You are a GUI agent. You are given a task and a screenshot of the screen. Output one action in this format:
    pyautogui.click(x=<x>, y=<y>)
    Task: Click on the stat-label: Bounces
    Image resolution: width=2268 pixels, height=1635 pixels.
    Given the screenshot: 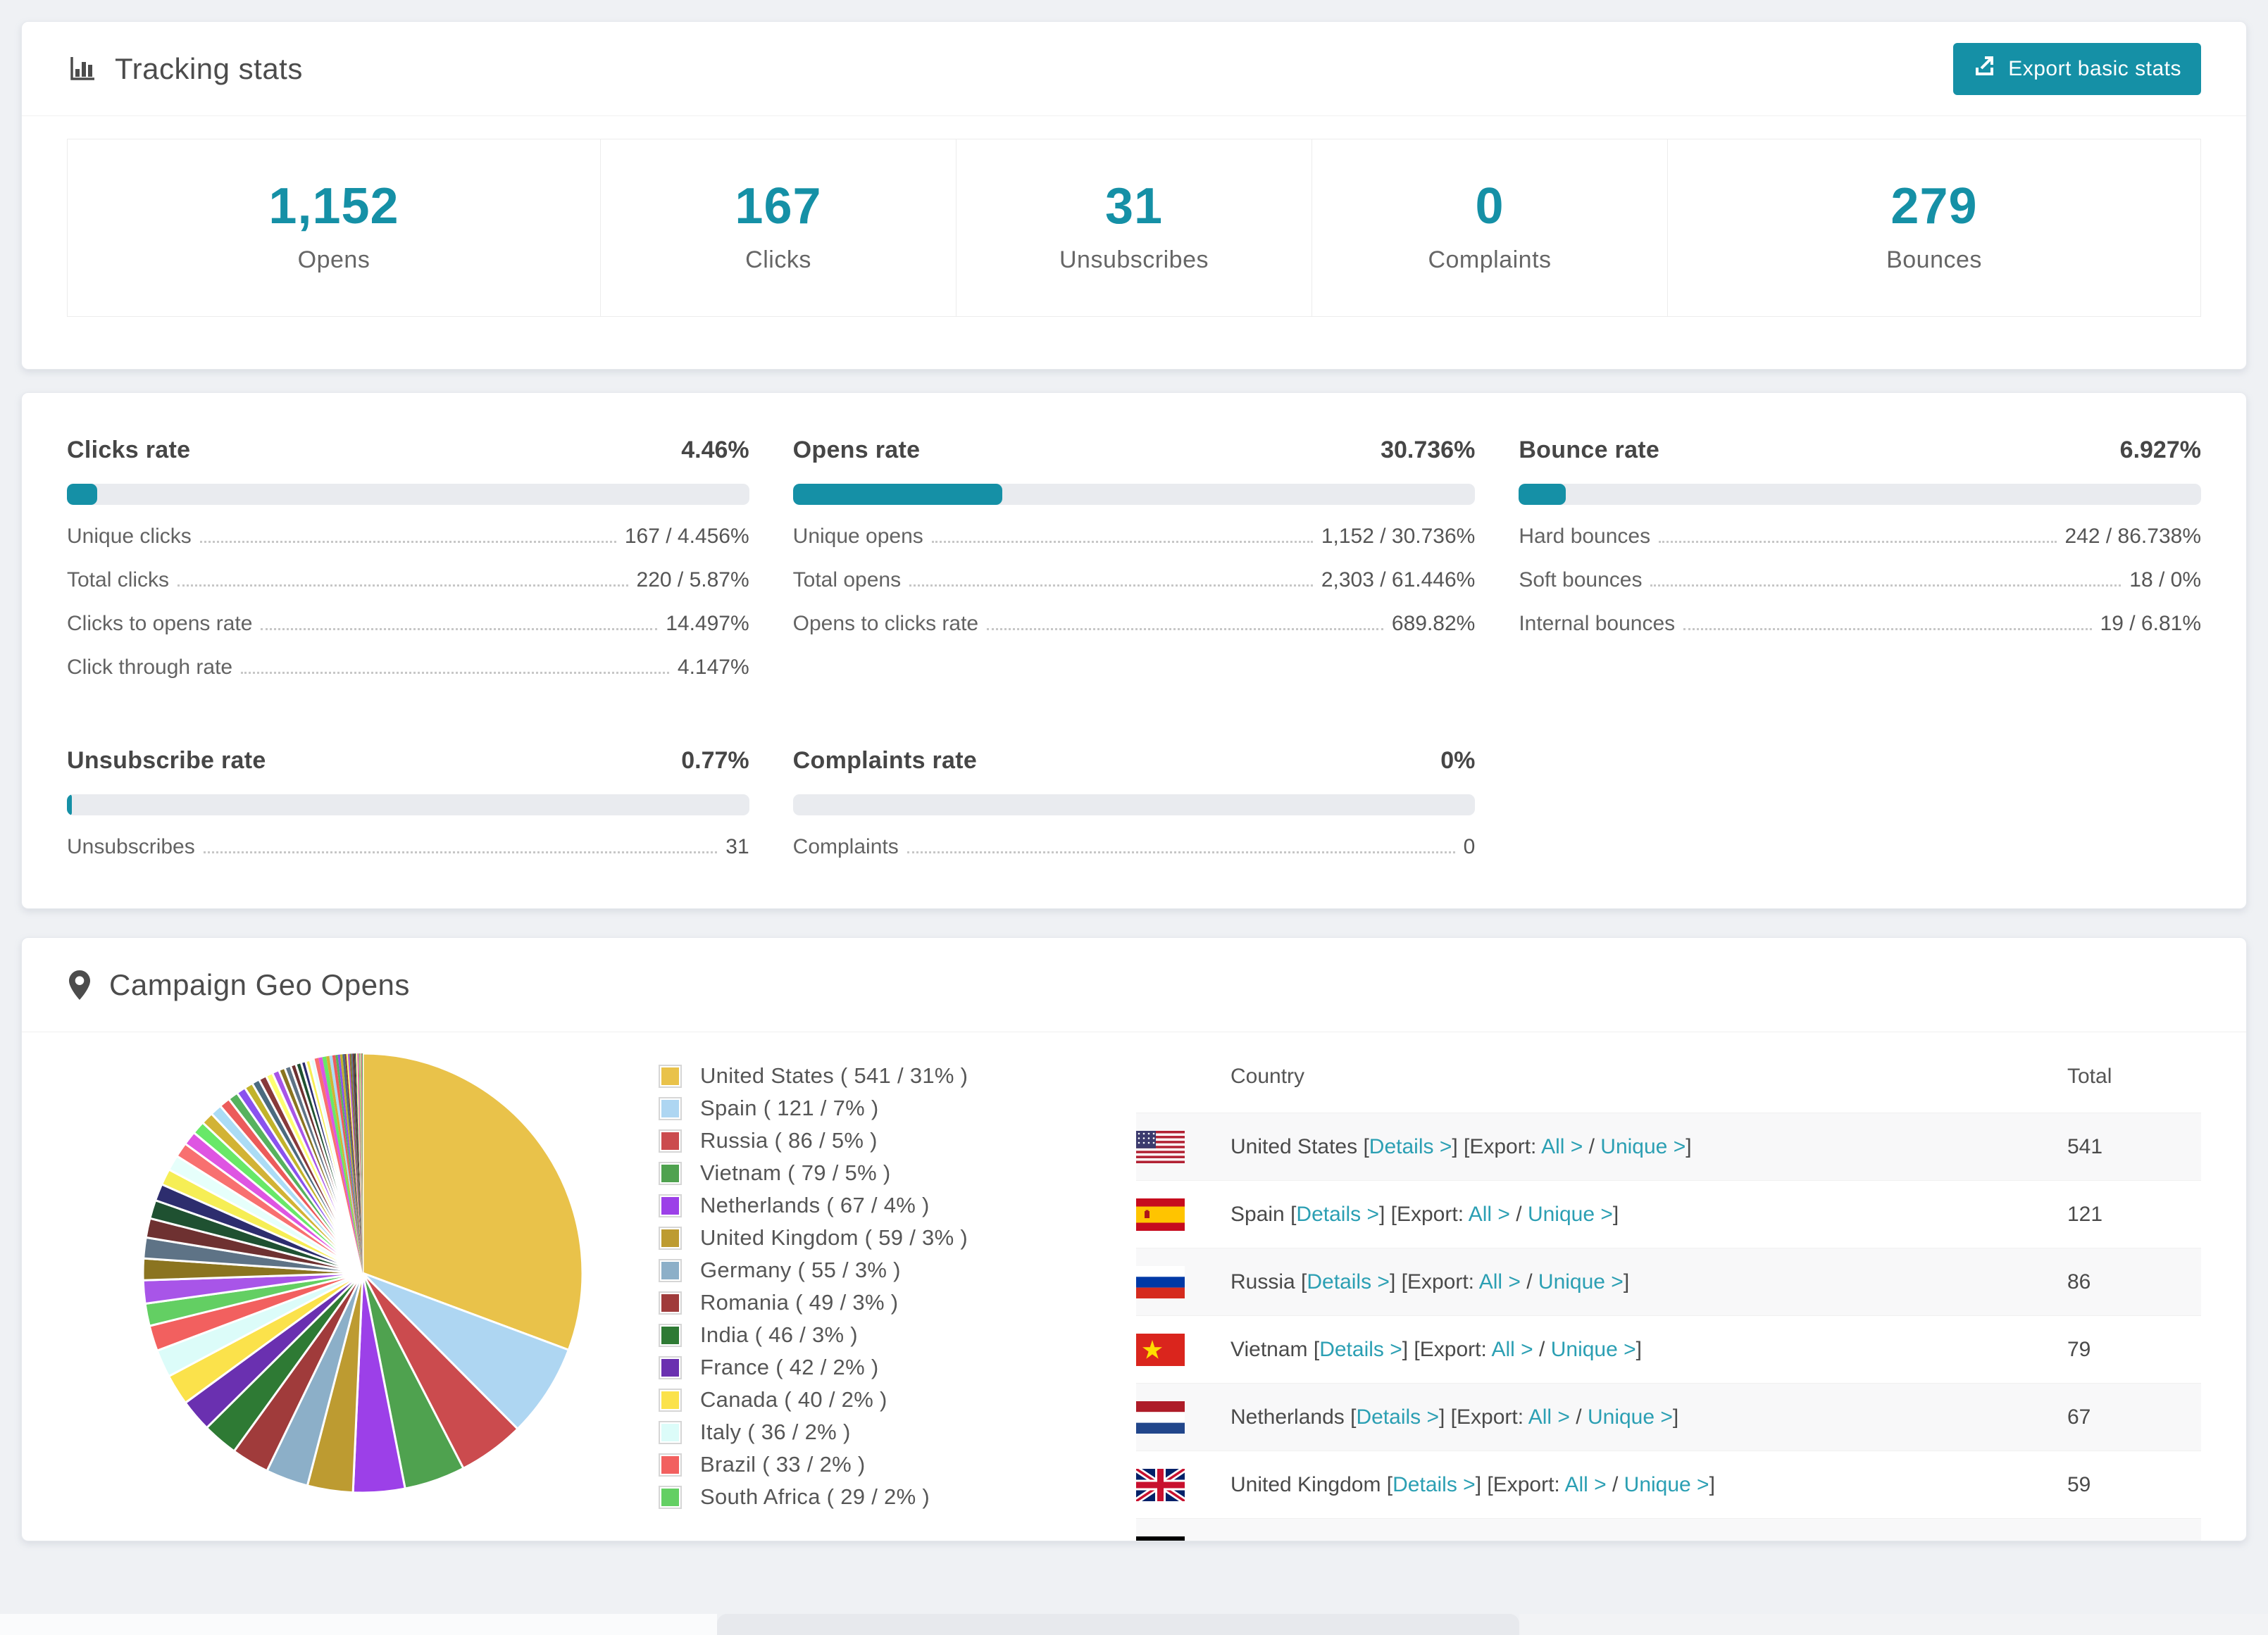 What is the action you would take?
    pyautogui.click(x=1934, y=259)
    